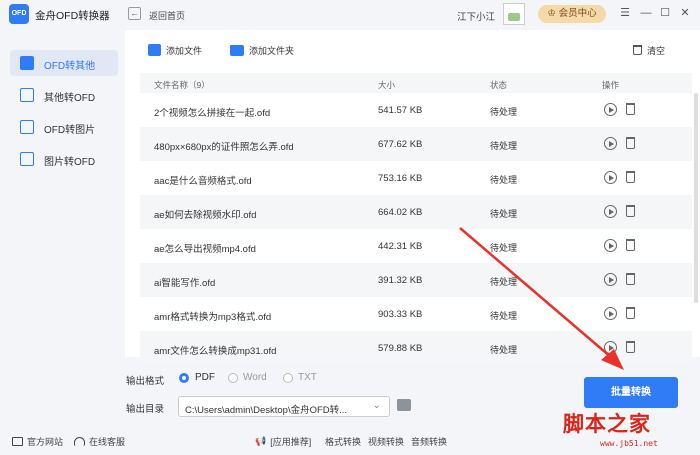 The width and height of the screenshot is (700, 455). What do you see at coordinates (27, 159) in the screenshot?
I see `picture-icon` at bounding box center [27, 159].